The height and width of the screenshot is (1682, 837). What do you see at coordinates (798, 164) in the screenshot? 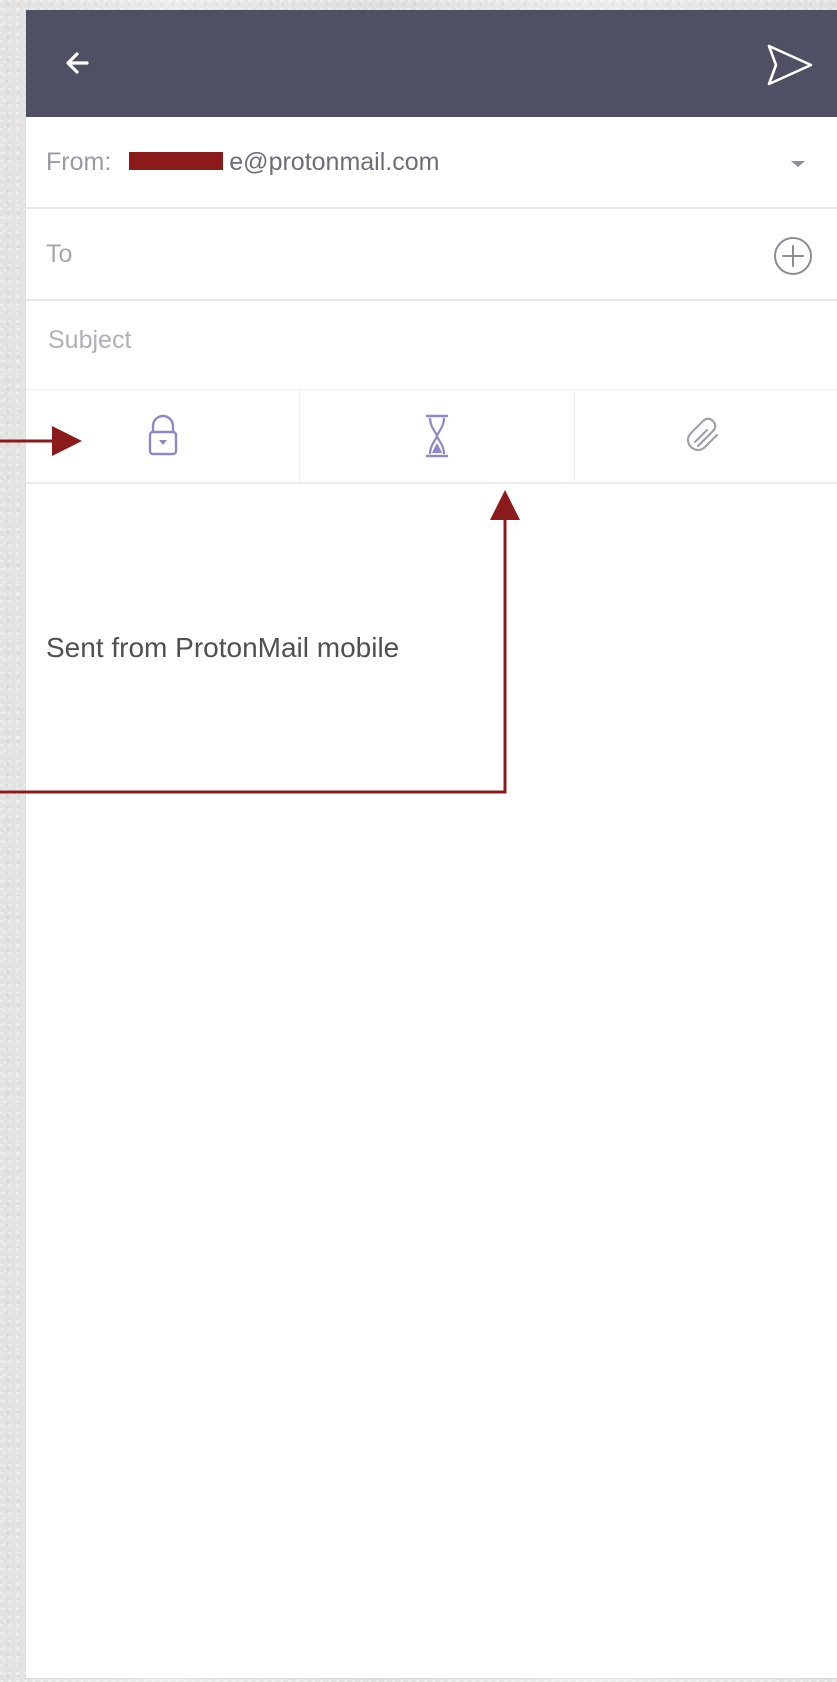
I see `chevron-down-icon` at bounding box center [798, 164].